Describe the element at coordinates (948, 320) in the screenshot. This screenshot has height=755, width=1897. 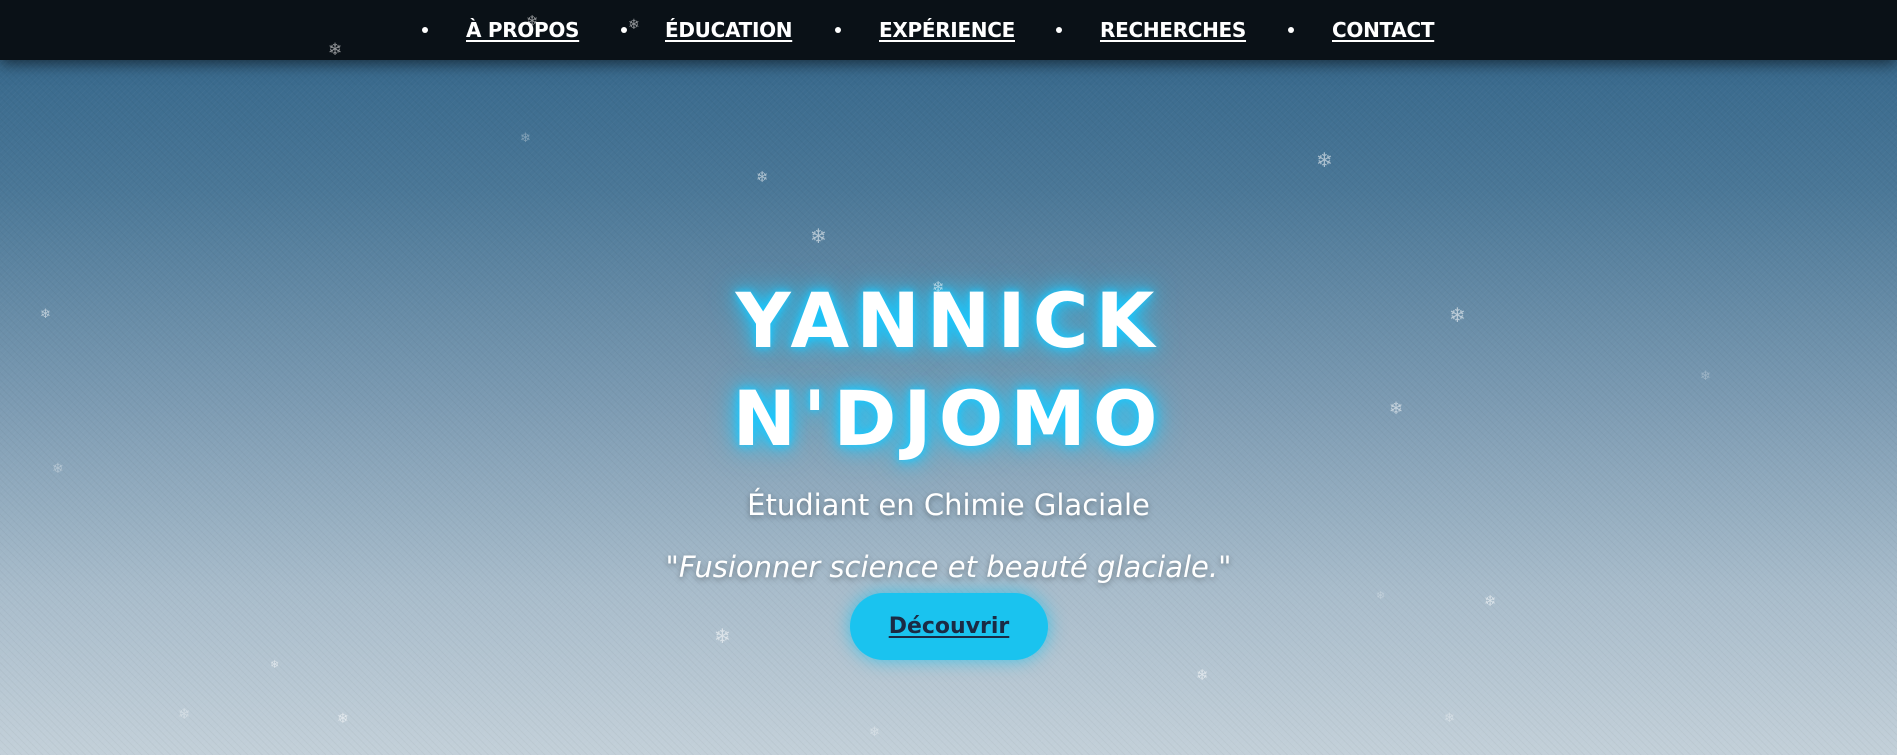
I see `hero-name-line1: YANNICK` at that location.